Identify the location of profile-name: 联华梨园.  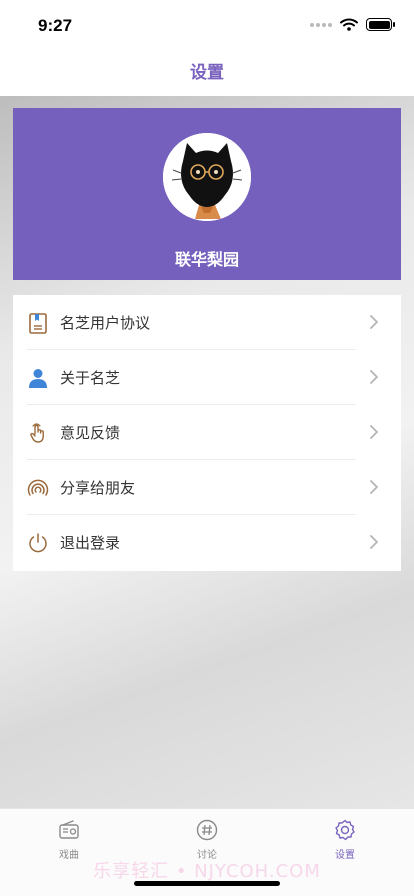
(206, 259).